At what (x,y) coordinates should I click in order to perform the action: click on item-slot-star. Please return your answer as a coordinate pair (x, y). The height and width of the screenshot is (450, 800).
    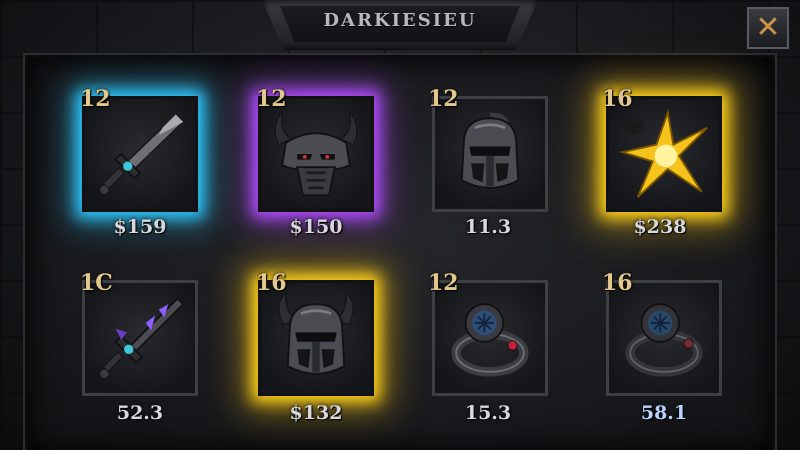
    Looking at the image, I should click on (664, 154).